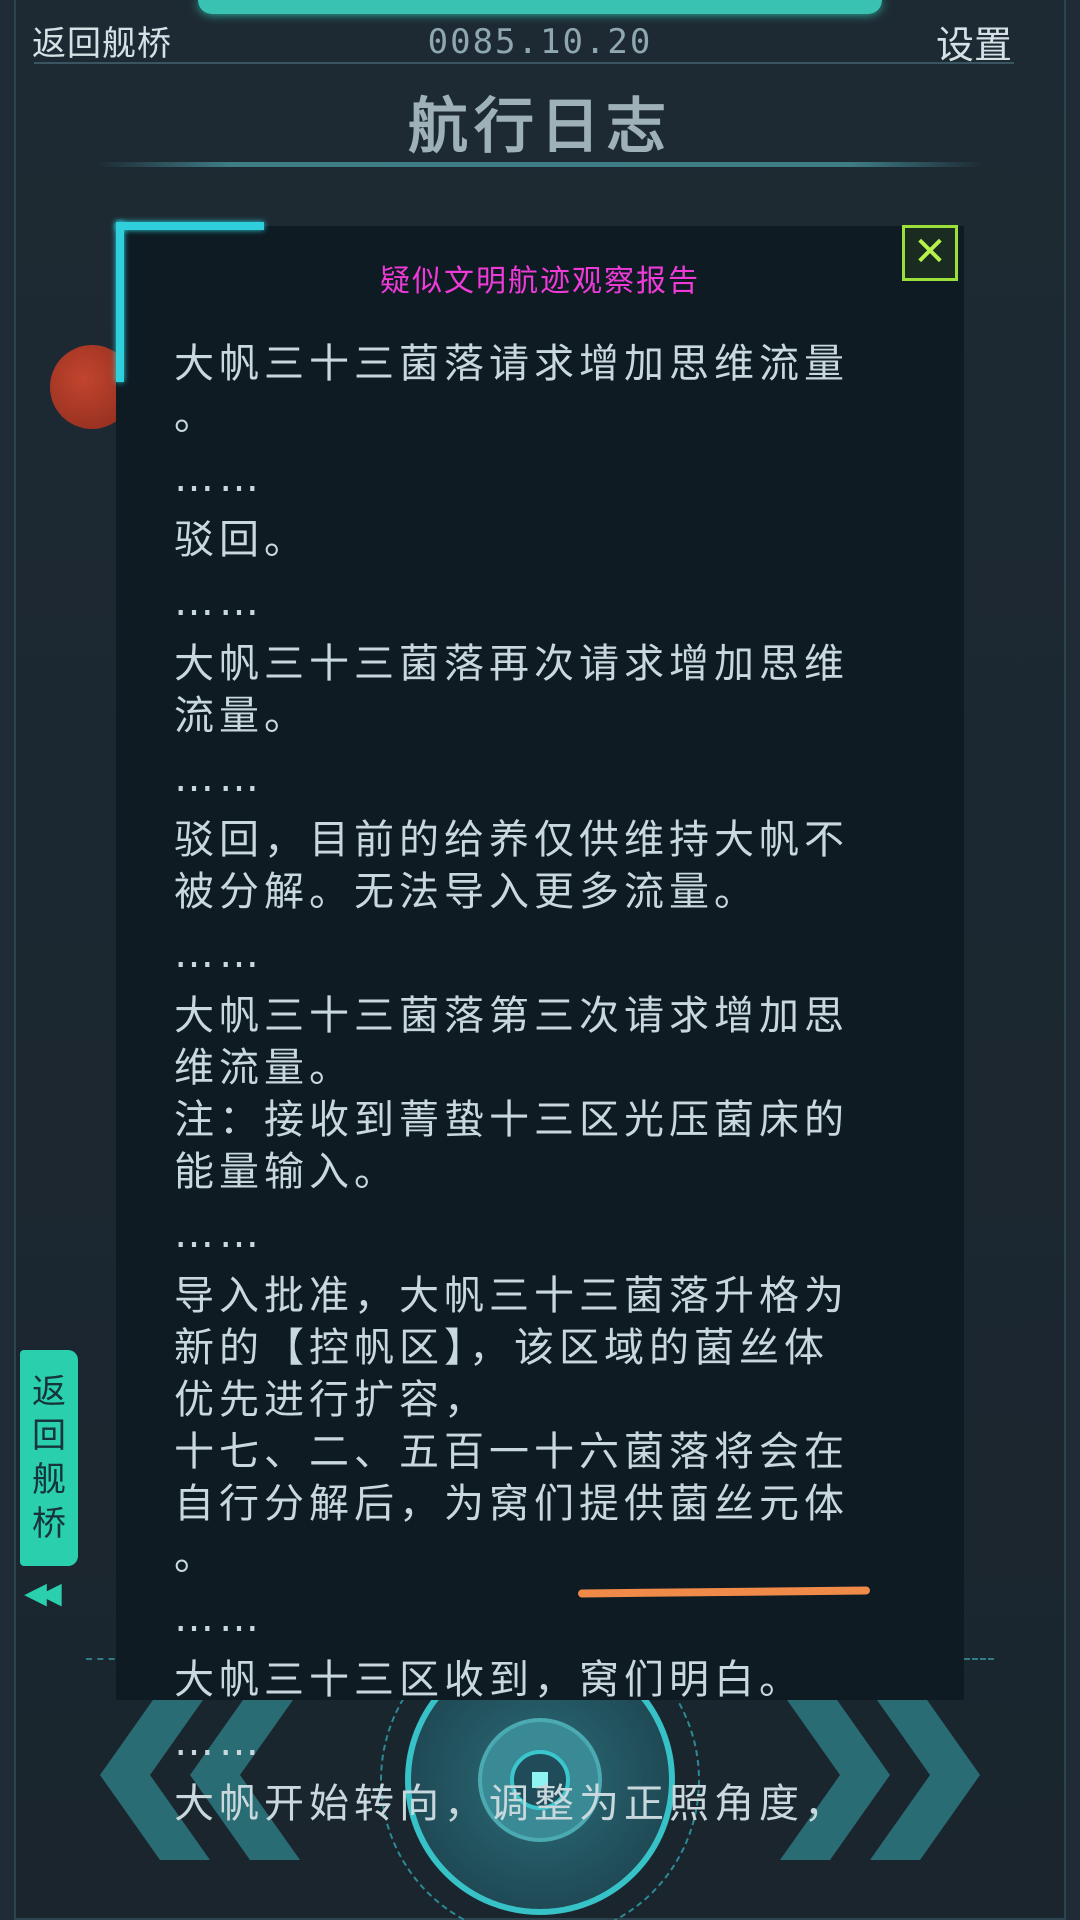 This screenshot has width=1080, height=1920. I want to click on log-line: 大帆三十三菌落请求增加思维流量, so click(511, 364).